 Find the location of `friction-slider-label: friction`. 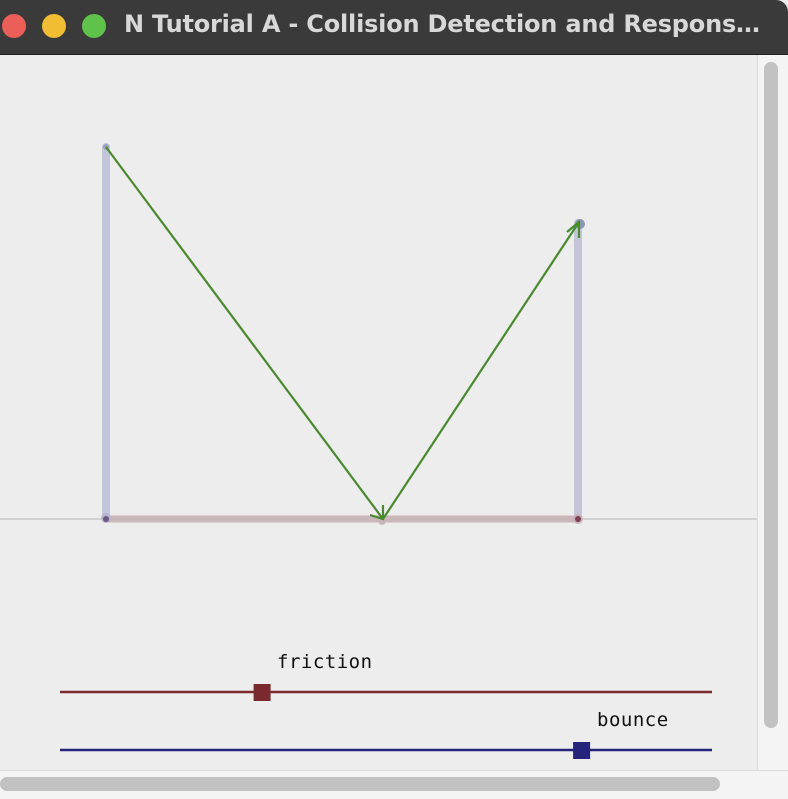

friction-slider-label: friction is located at coordinates (325, 662).